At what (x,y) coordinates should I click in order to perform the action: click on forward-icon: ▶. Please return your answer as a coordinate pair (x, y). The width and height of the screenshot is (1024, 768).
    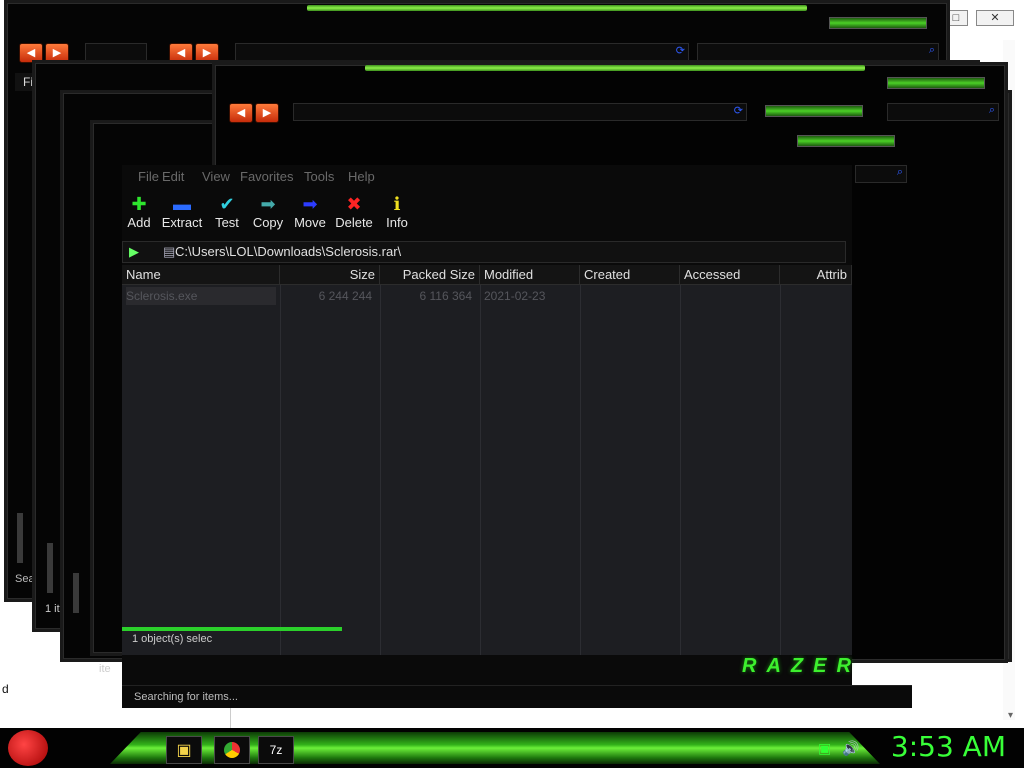
    Looking at the image, I should click on (267, 113).